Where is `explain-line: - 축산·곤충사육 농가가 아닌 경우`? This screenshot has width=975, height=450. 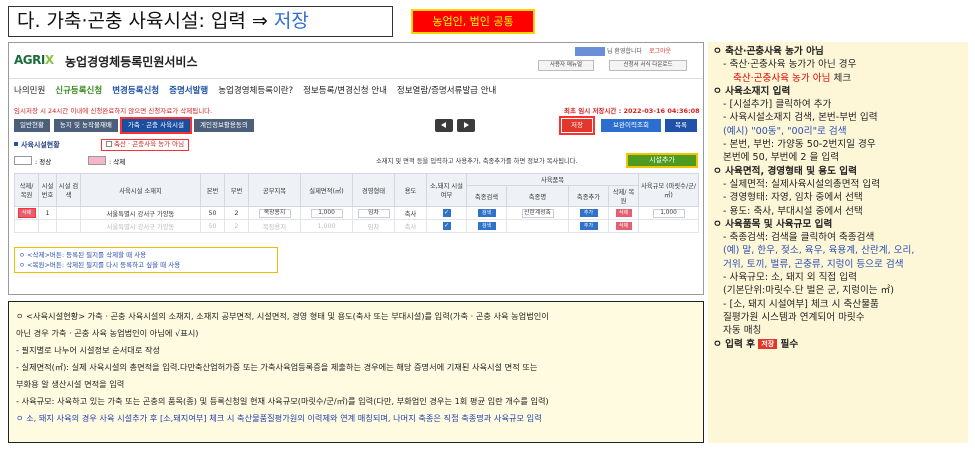 explain-line: - 축산·곤충사육 농가가 아닌 경우 is located at coordinates (790, 65).